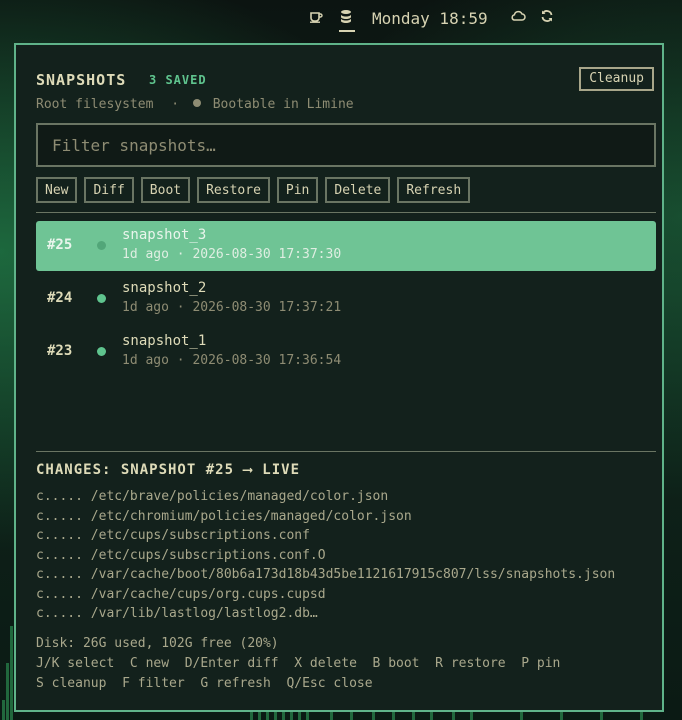 This screenshot has width=682, height=720. What do you see at coordinates (346, 212) in the screenshot?
I see `divider-top` at bounding box center [346, 212].